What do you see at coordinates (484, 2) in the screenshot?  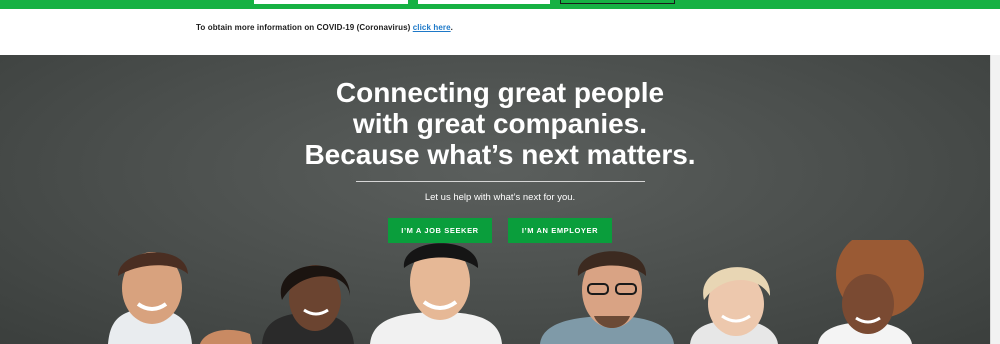 I see `nav-location-field` at bounding box center [484, 2].